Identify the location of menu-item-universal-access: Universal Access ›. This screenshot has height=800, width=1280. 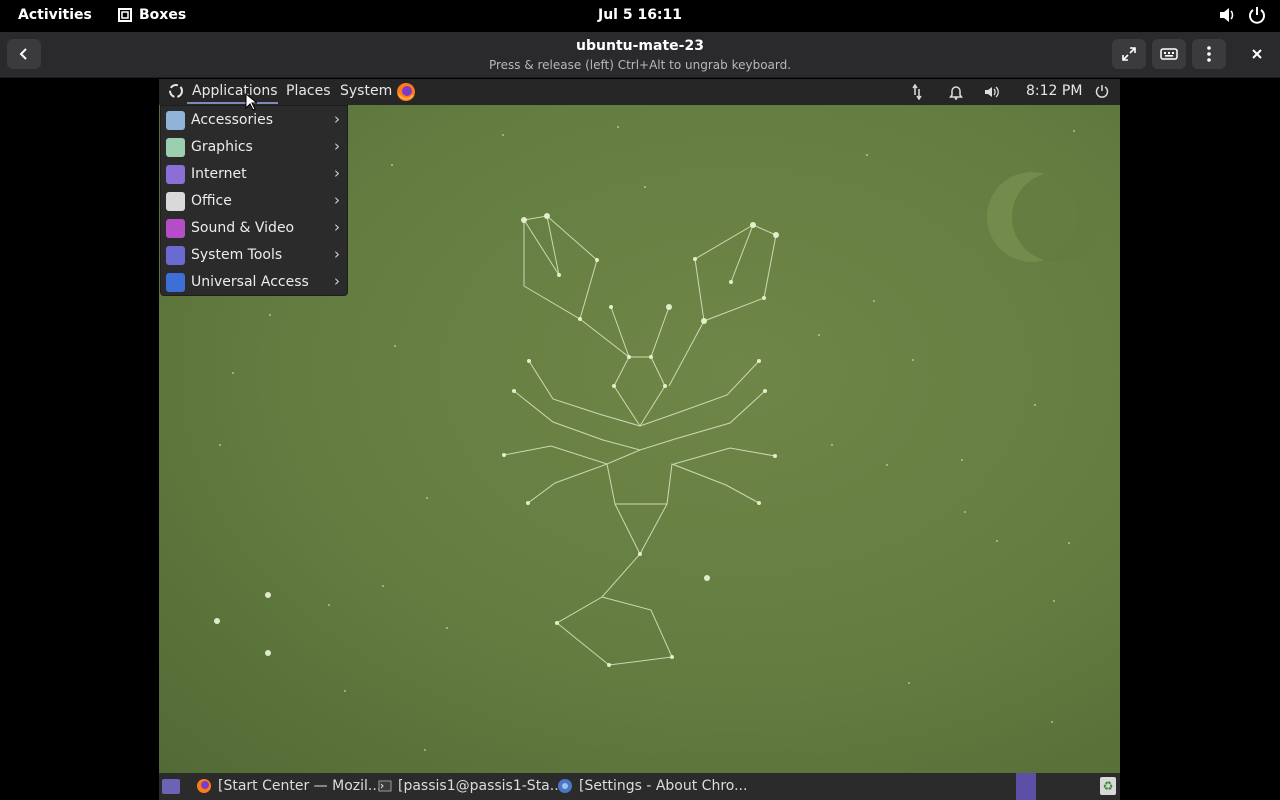
(254, 282).